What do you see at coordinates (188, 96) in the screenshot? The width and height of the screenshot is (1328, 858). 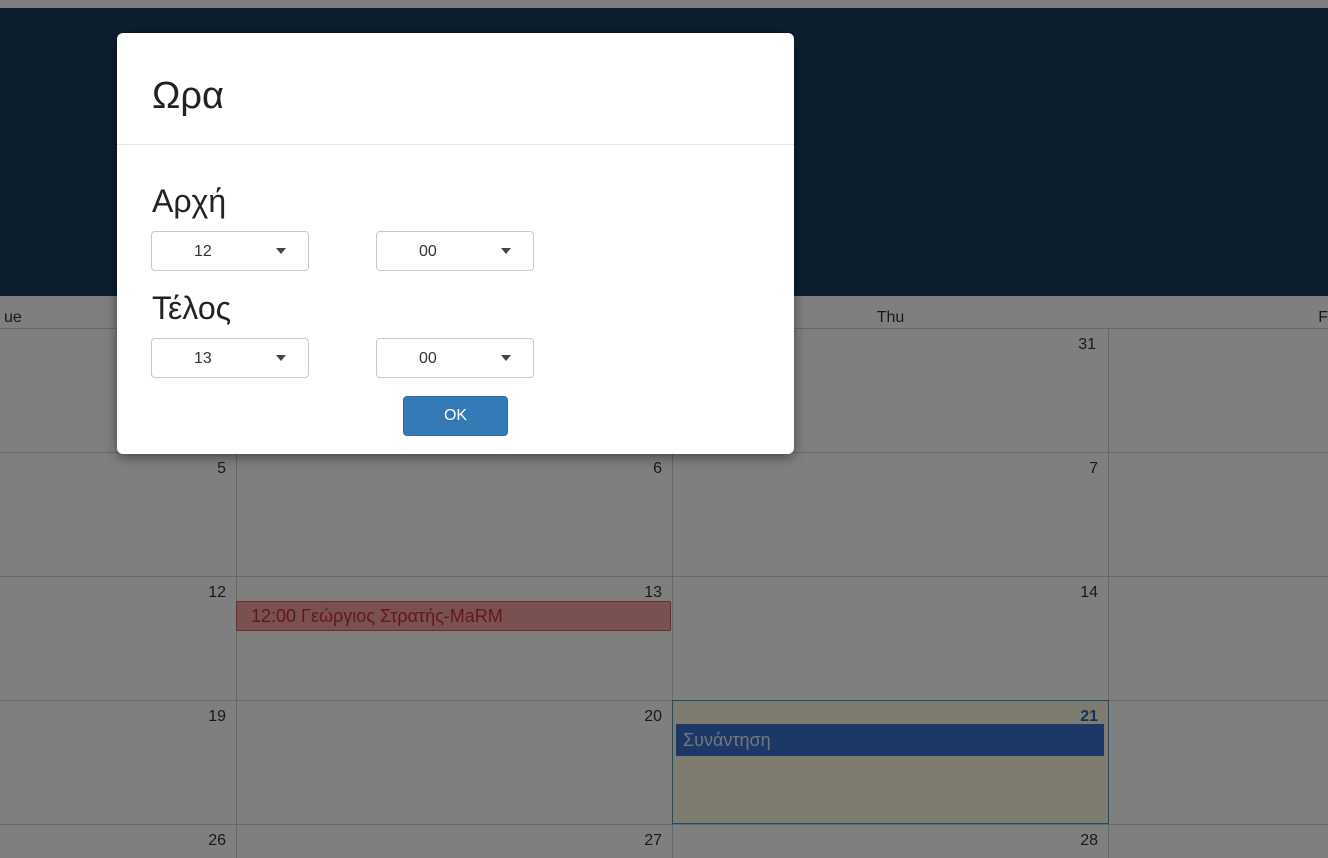 I see `dialog-title: Ωρα` at bounding box center [188, 96].